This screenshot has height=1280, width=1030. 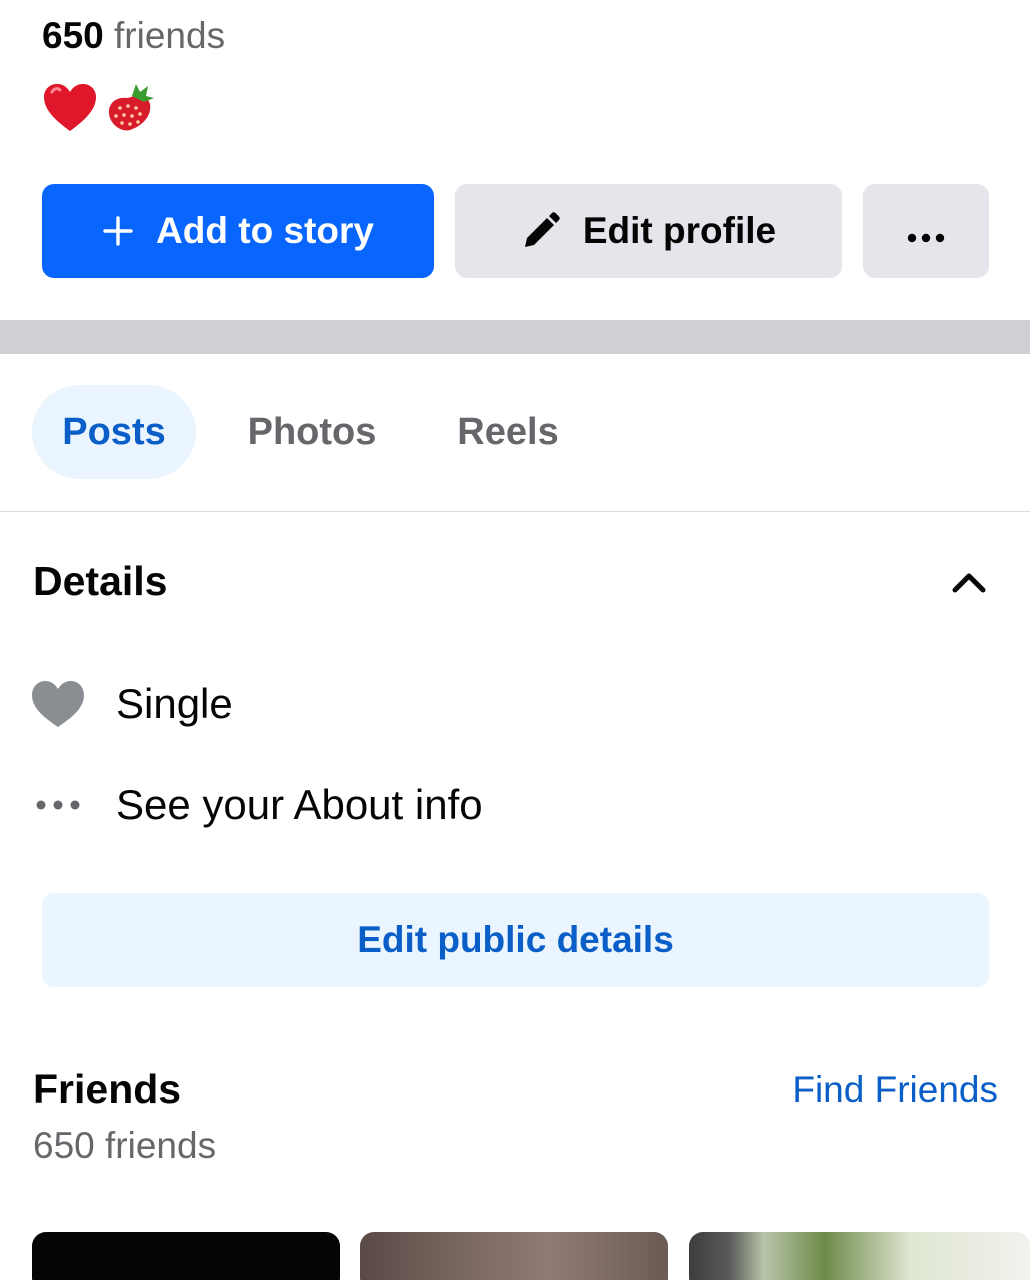 I want to click on relationship-status-text: Single, so click(x=174, y=703).